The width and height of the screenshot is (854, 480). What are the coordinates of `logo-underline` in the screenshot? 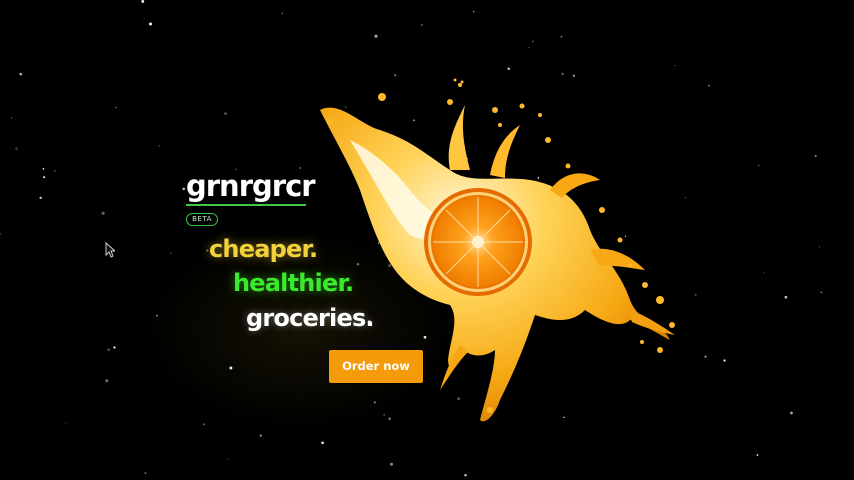 It's located at (246, 205).